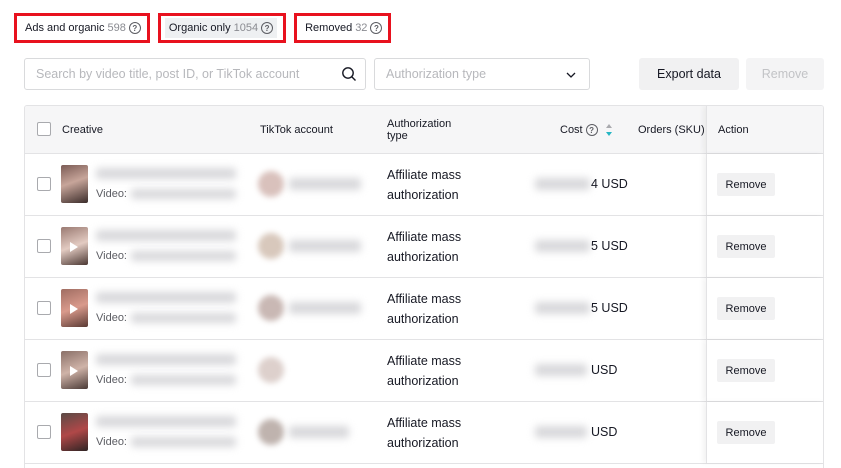  I want to click on search-input, so click(175, 74).